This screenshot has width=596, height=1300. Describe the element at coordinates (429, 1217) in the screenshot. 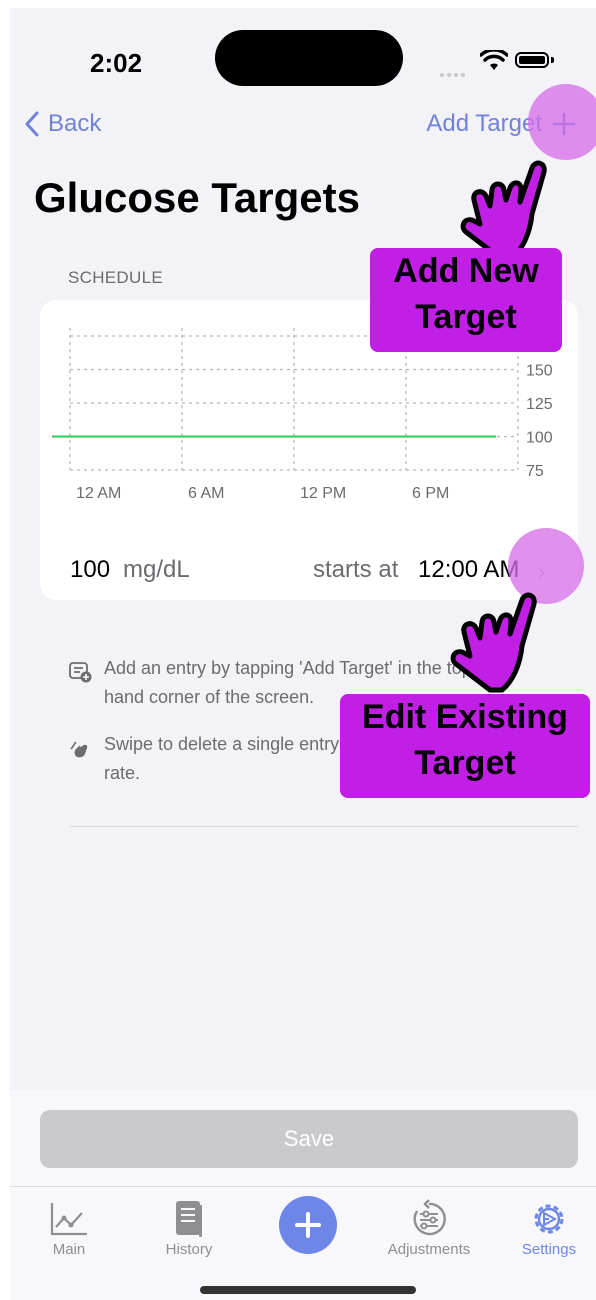

I see `sliders-icon` at that location.